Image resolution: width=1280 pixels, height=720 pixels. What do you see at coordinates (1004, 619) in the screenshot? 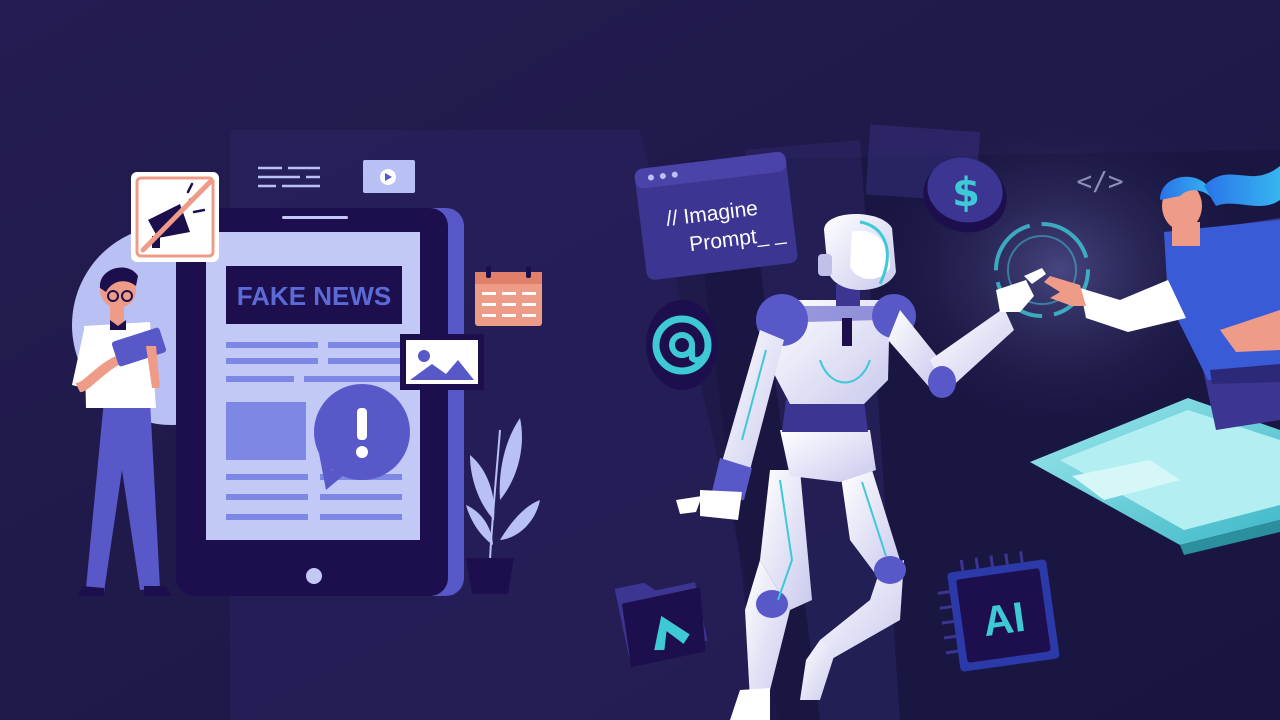
I see `chip-label: AI` at bounding box center [1004, 619].